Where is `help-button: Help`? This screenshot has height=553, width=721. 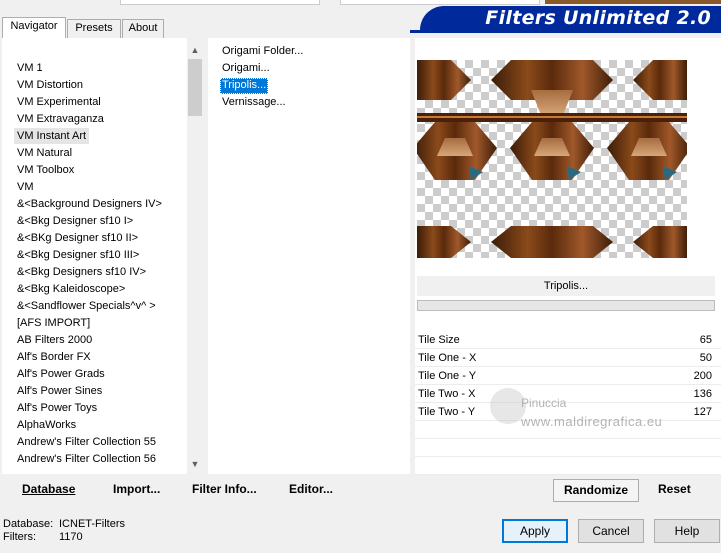
help-button: Help is located at coordinates (687, 531).